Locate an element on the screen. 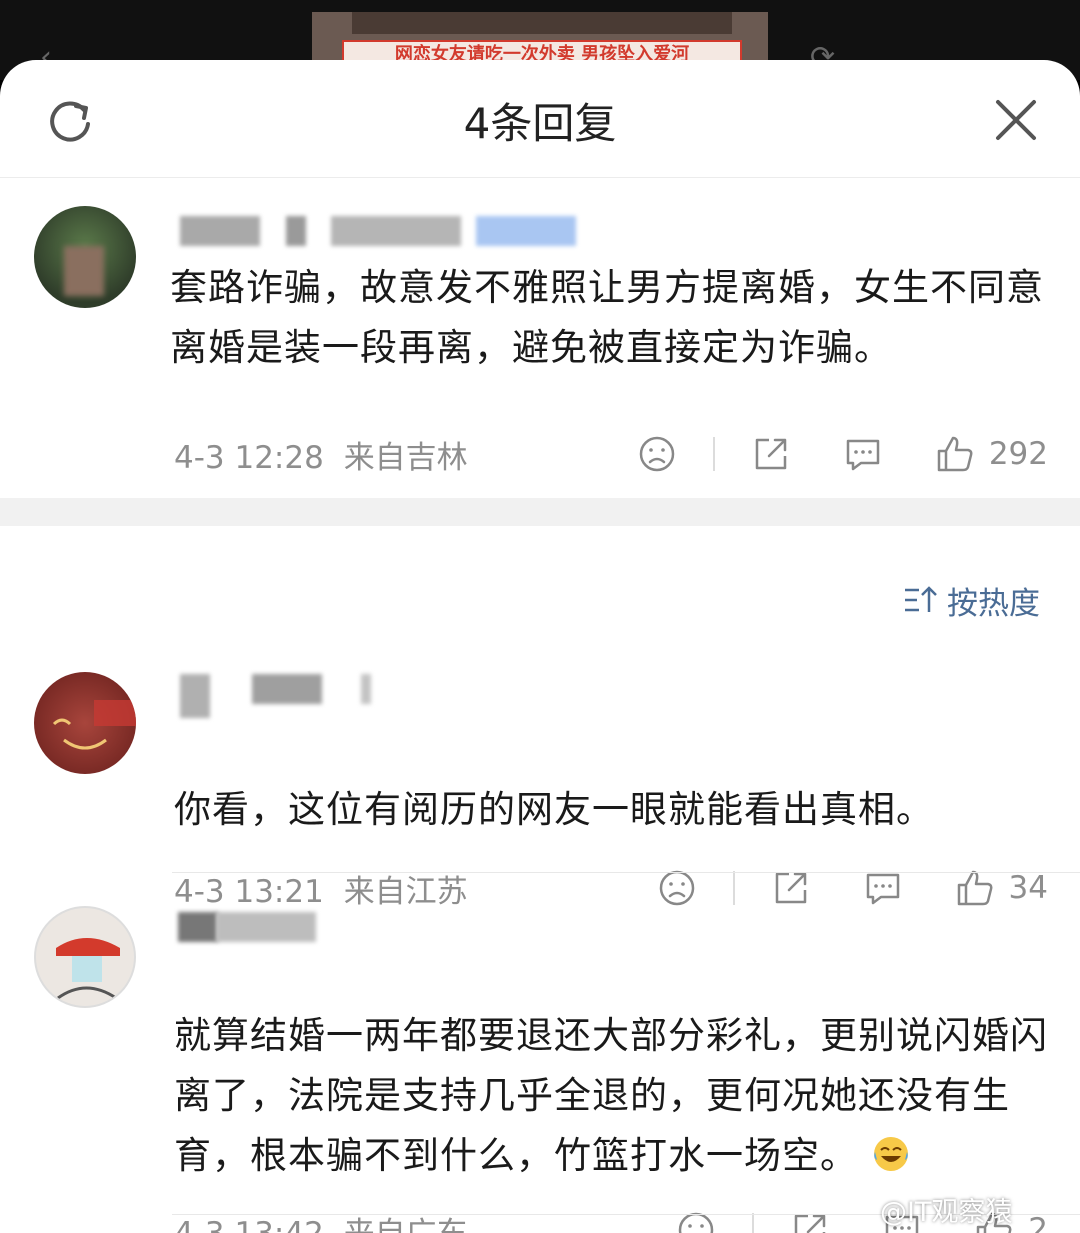 The image size is (1080, 1233). action-bar: 292 is located at coordinates (842, 454).